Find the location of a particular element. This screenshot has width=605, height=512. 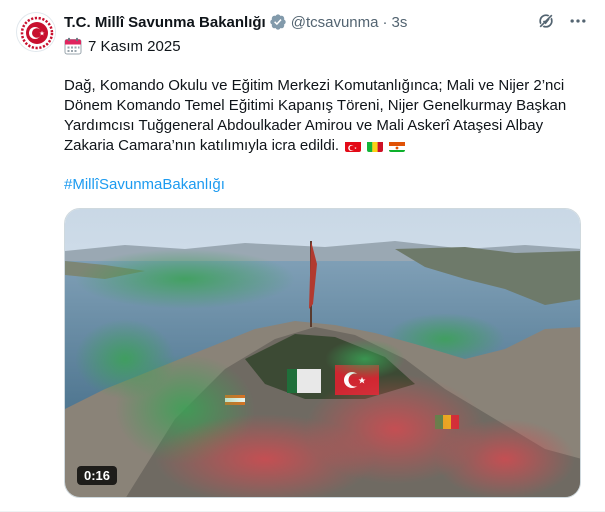

author-handle: @tcsavunma is located at coordinates (335, 22).